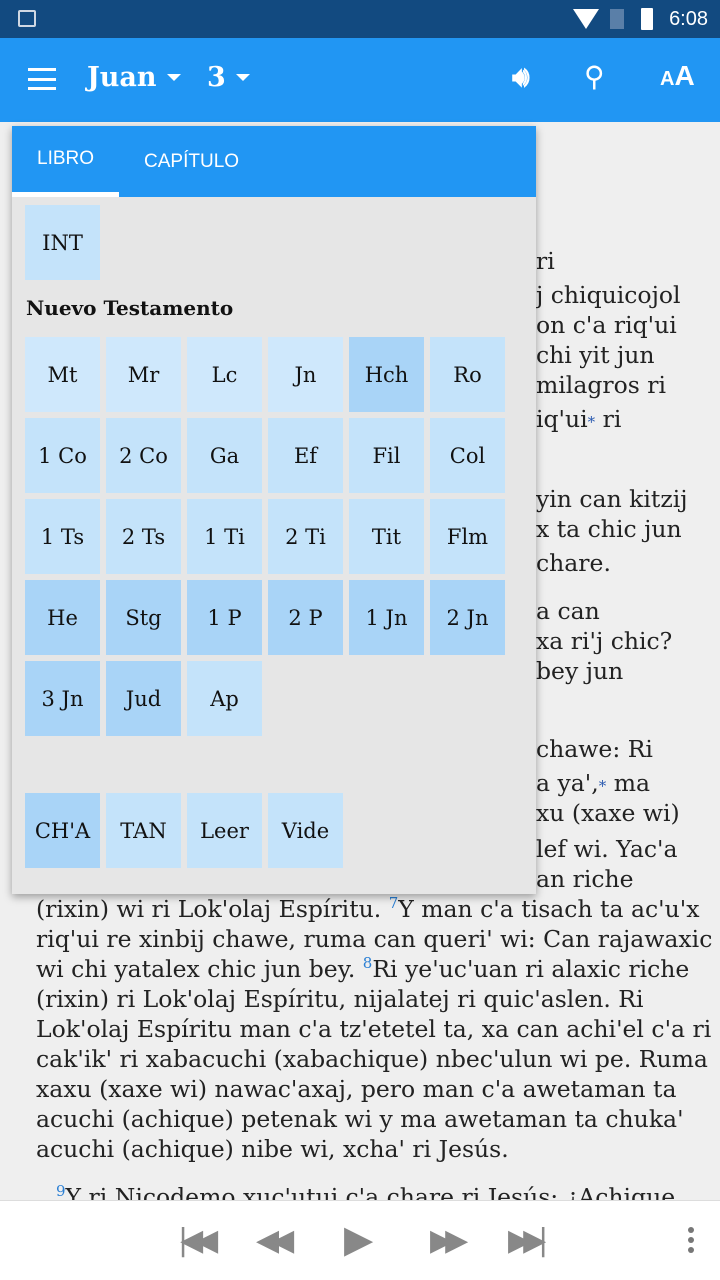 The image size is (720, 1280). Describe the element at coordinates (62, 536) in the screenshot. I see `book-button: 1 Ts` at that location.